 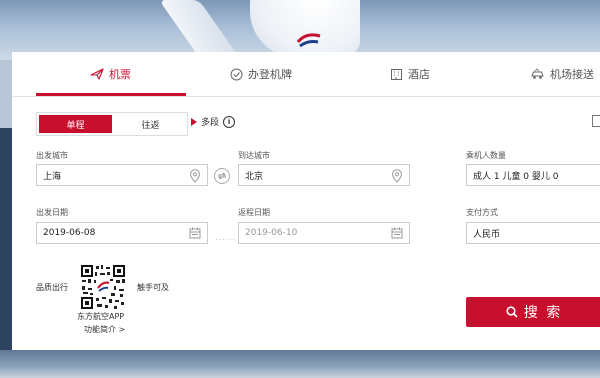 I want to click on footer-background, so click(x=300, y=364).